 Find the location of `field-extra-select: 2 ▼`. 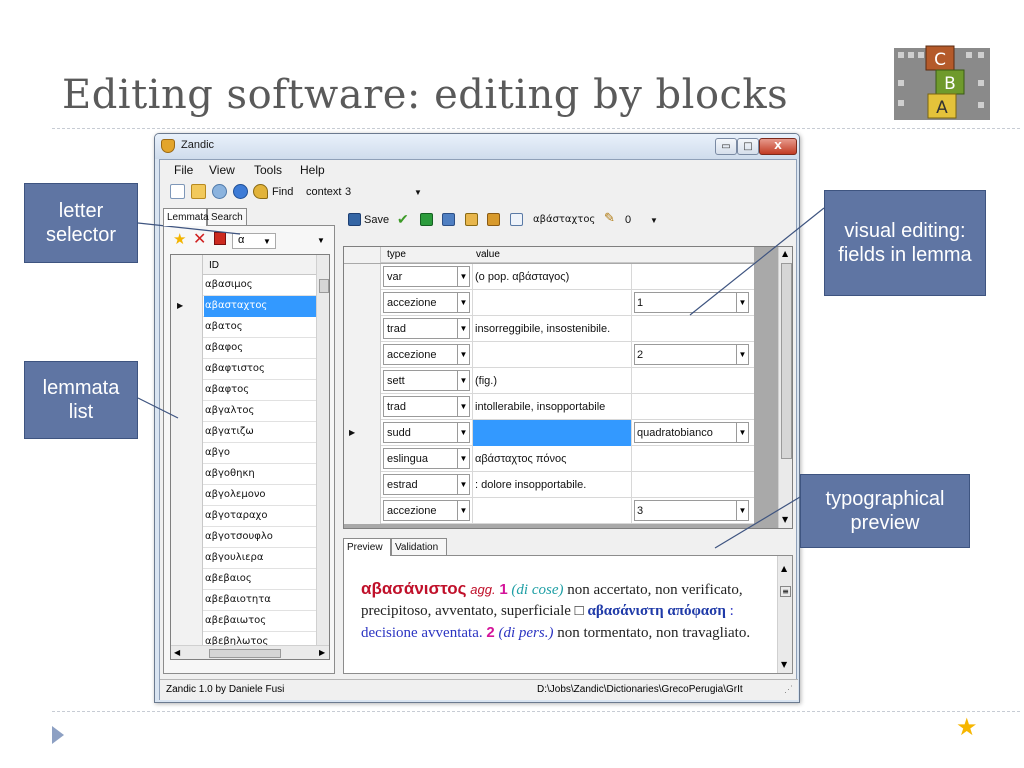

field-extra-select: 2 ▼ is located at coordinates (691, 354).